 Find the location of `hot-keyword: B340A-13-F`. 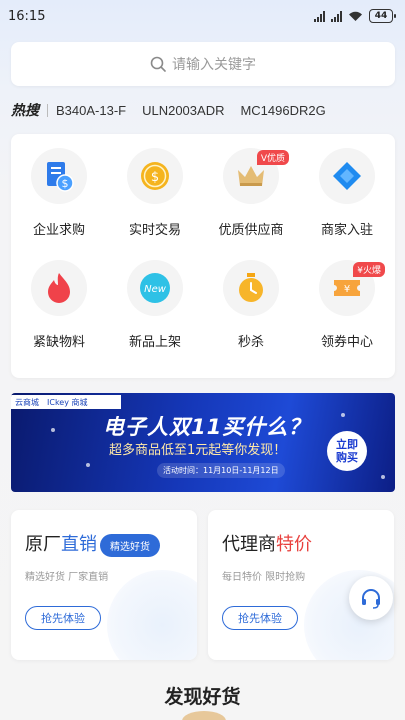

hot-keyword: B340A-13-F is located at coordinates (91, 110).